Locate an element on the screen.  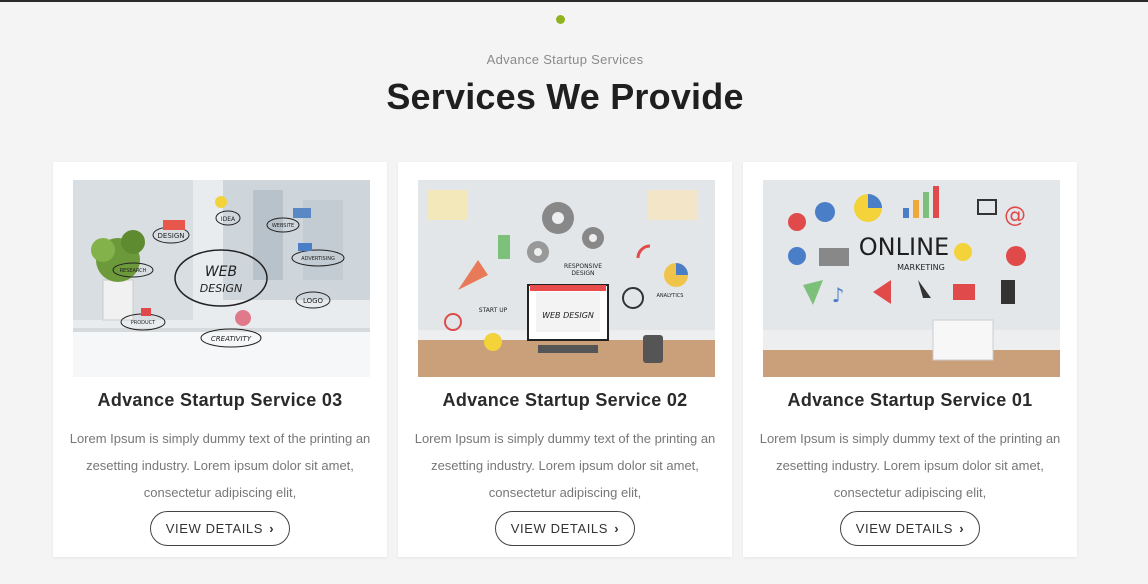
svg-text: PRODUCT is located at coordinates (143, 323).